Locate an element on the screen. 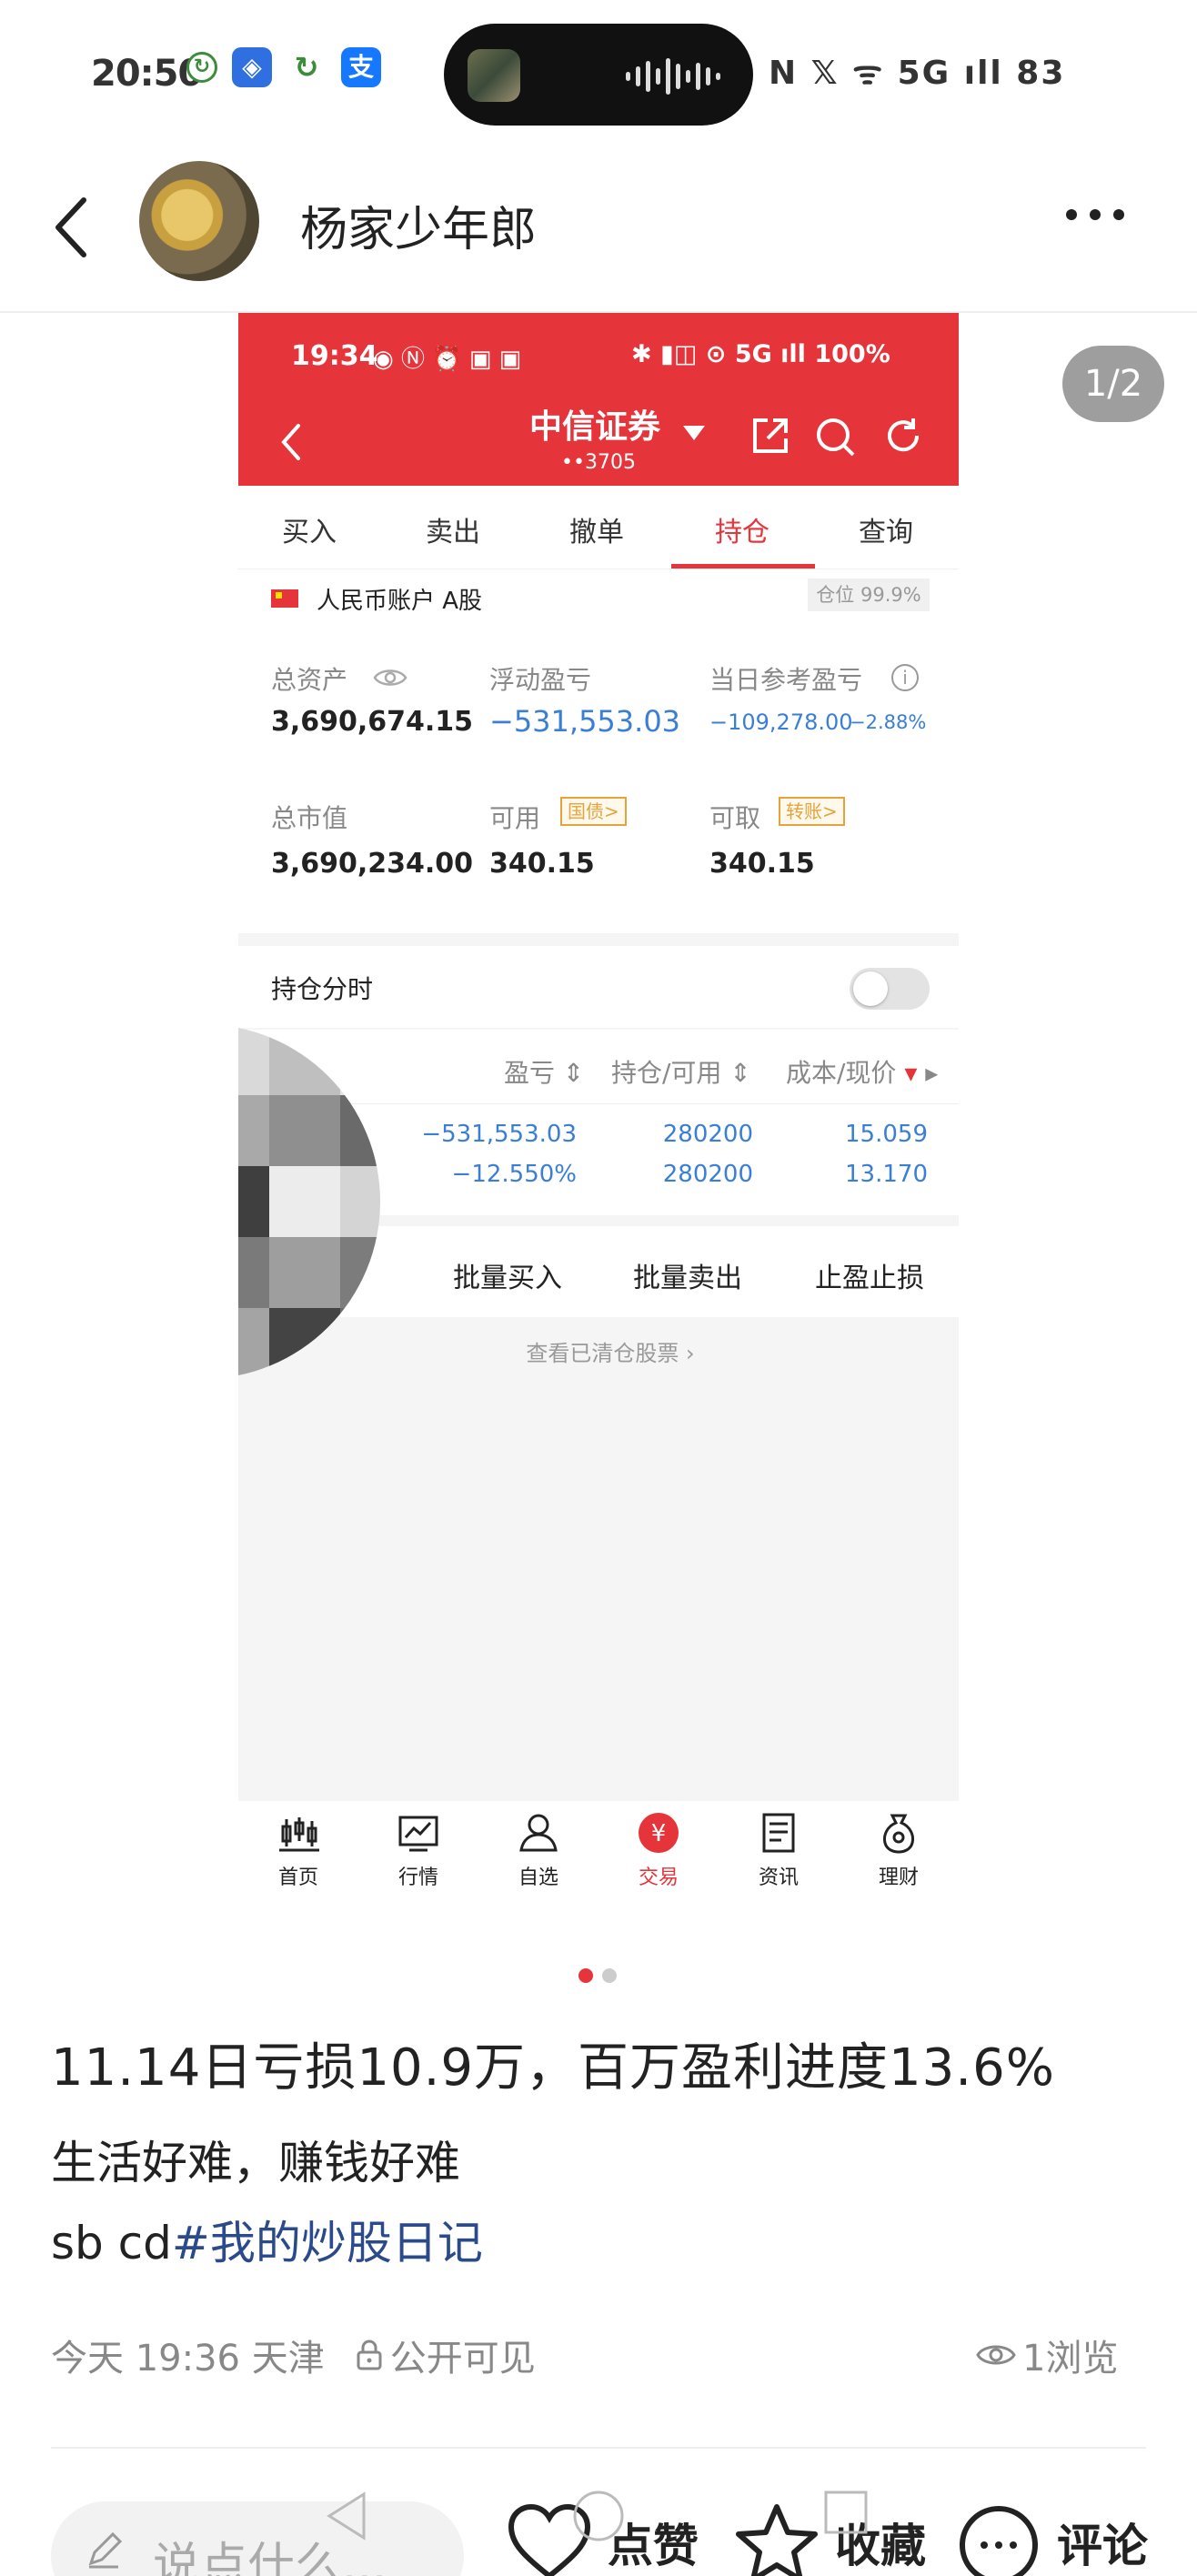 The height and width of the screenshot is (2576, 1197). daily-pnl-label: 当日参考盈亏 is located at coordinates (786, 680).